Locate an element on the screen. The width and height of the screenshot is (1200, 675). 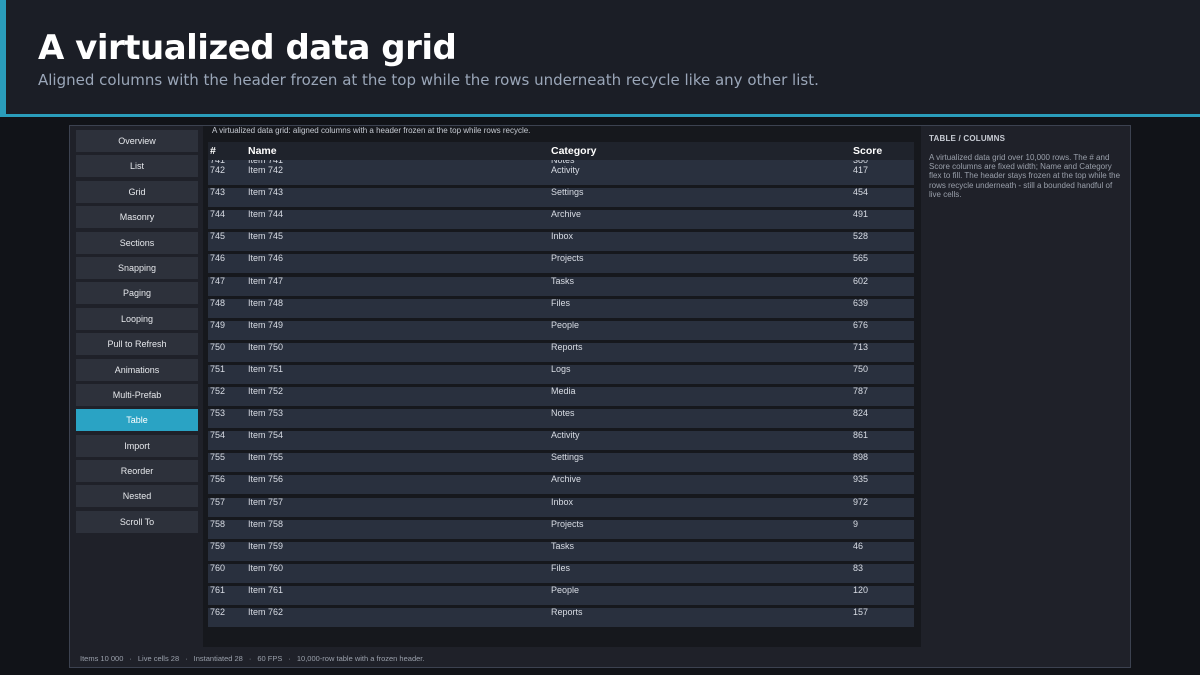
cell-number: 755 is located at coordinates (218, 457).